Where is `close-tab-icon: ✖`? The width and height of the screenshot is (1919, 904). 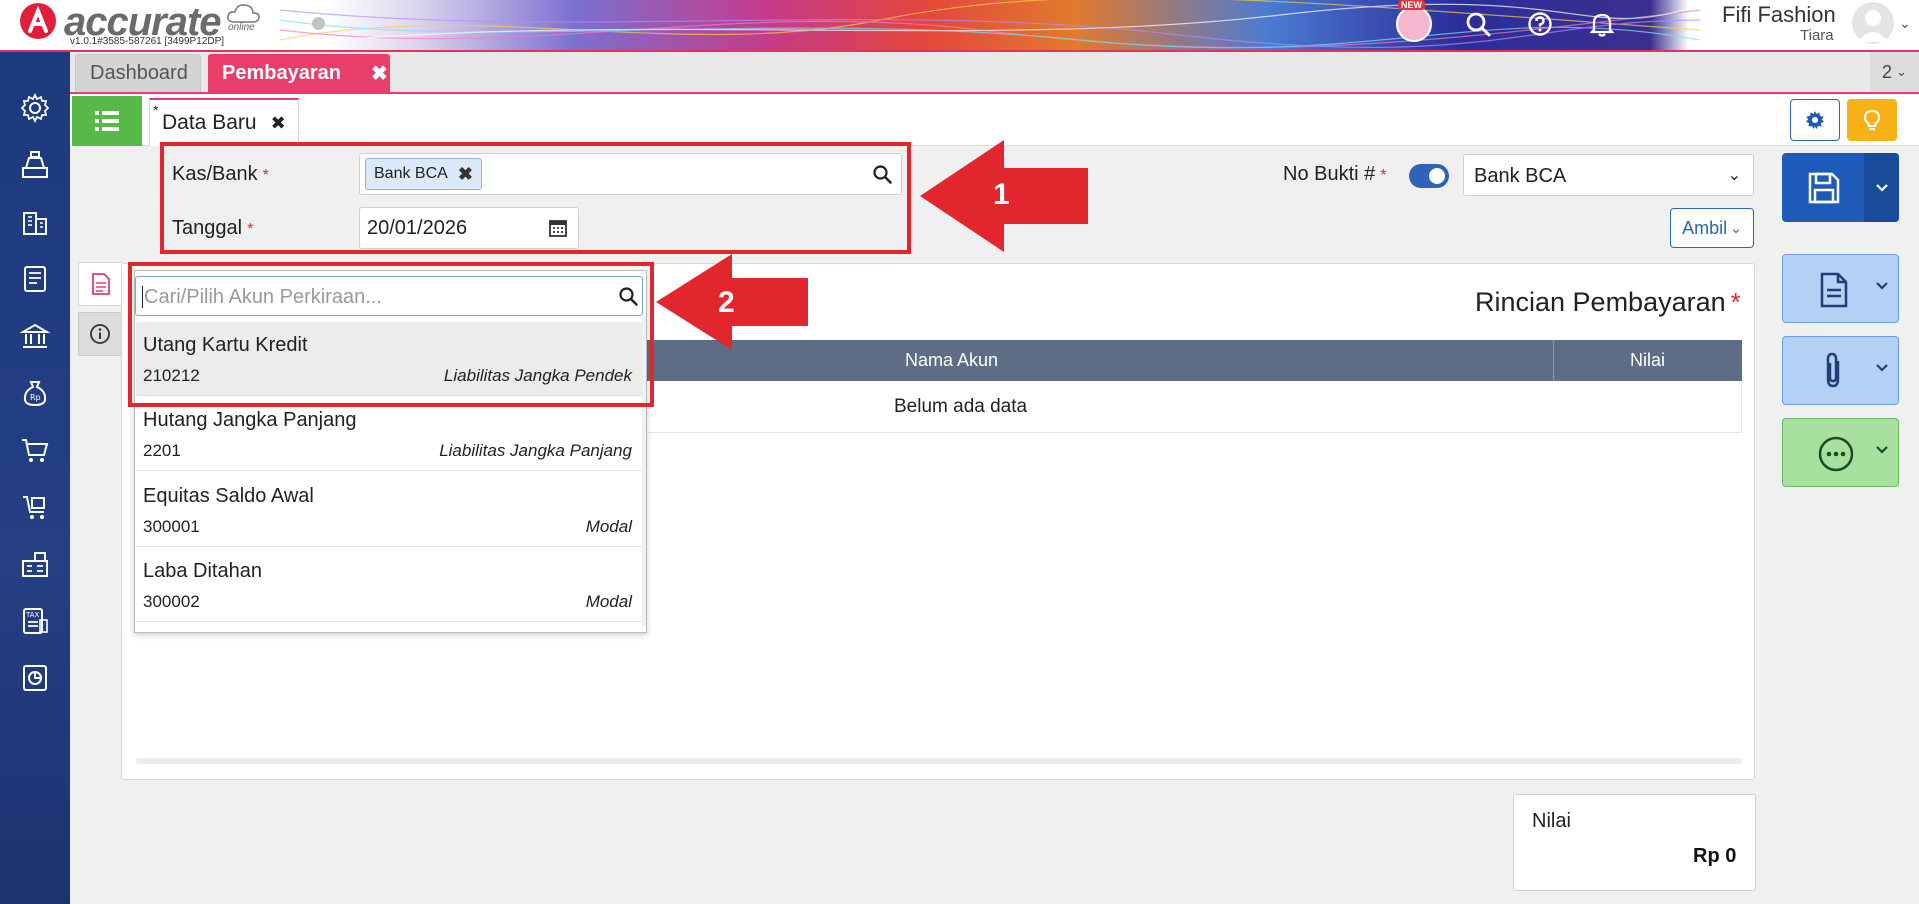
close-tab-icon: ✖ is located at coordinates (379, 73).